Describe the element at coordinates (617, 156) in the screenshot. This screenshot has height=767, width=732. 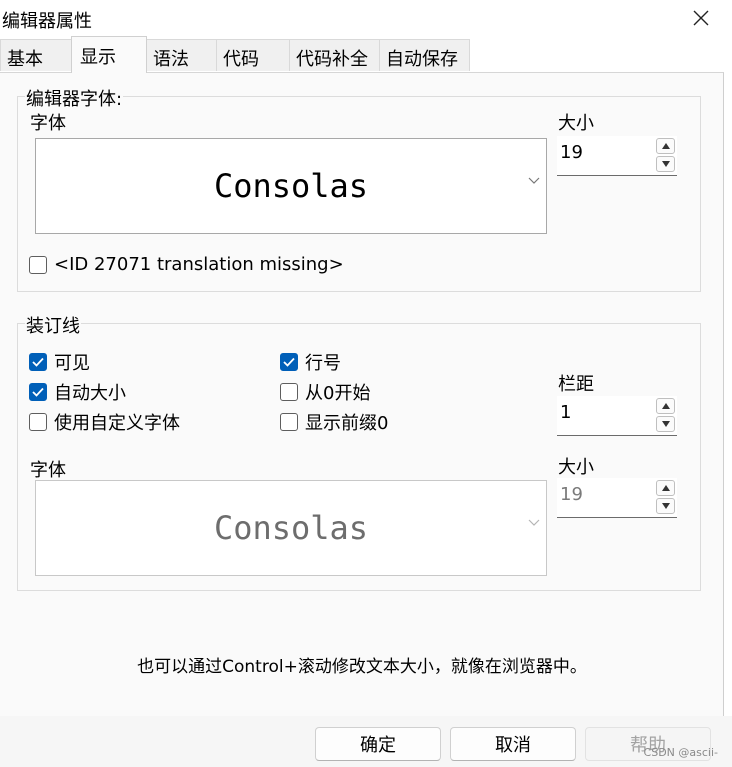
I see `editor-font-size-spinner: 19` at that location.